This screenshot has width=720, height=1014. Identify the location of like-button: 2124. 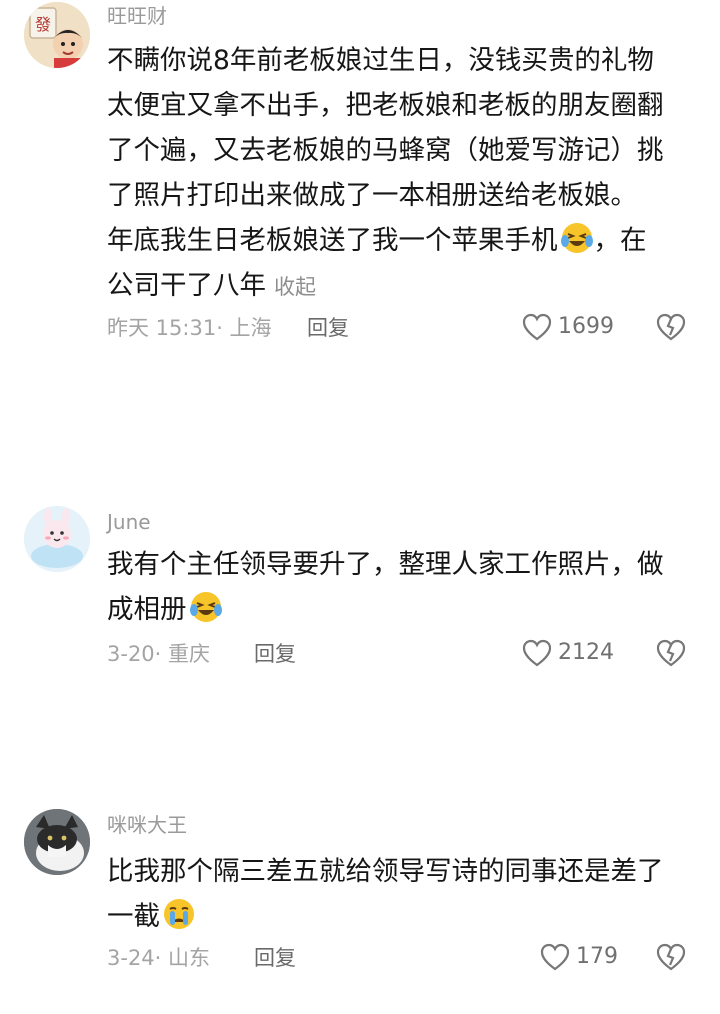
(568, 653).